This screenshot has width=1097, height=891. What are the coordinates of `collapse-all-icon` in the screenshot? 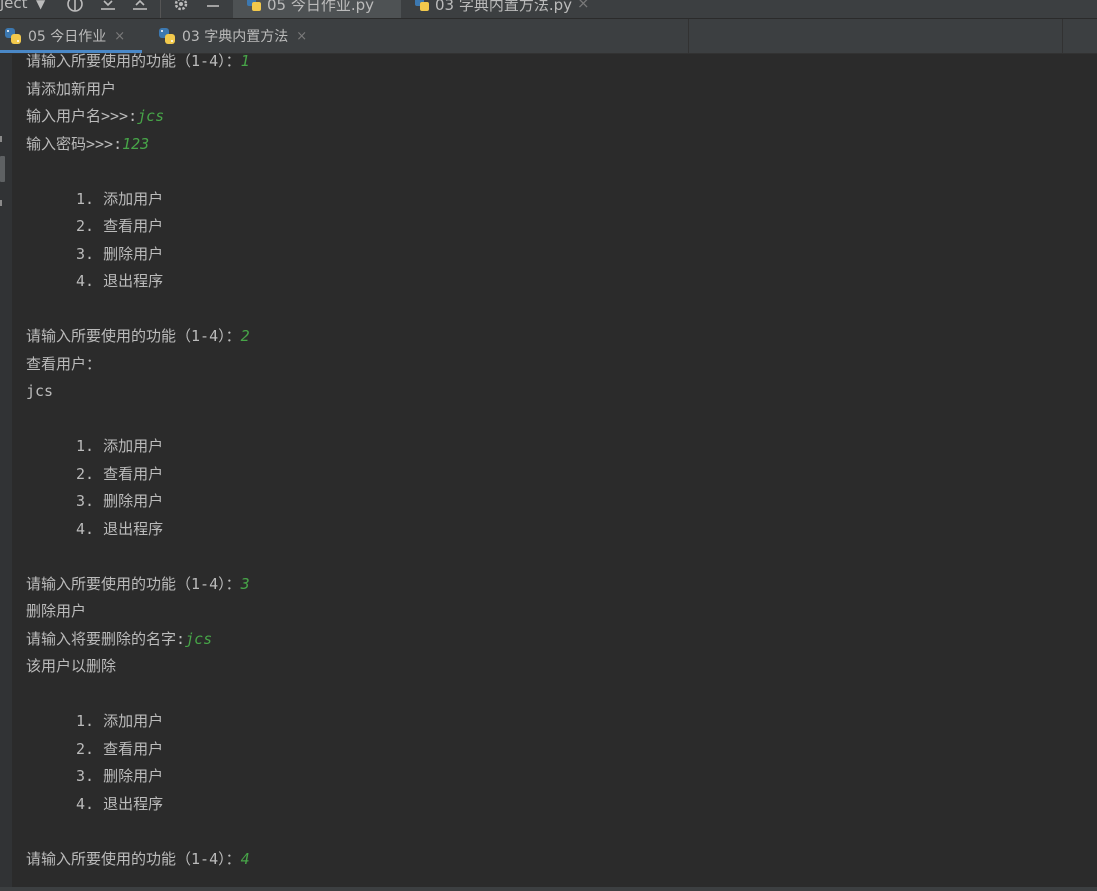 It's located at (108, 6).